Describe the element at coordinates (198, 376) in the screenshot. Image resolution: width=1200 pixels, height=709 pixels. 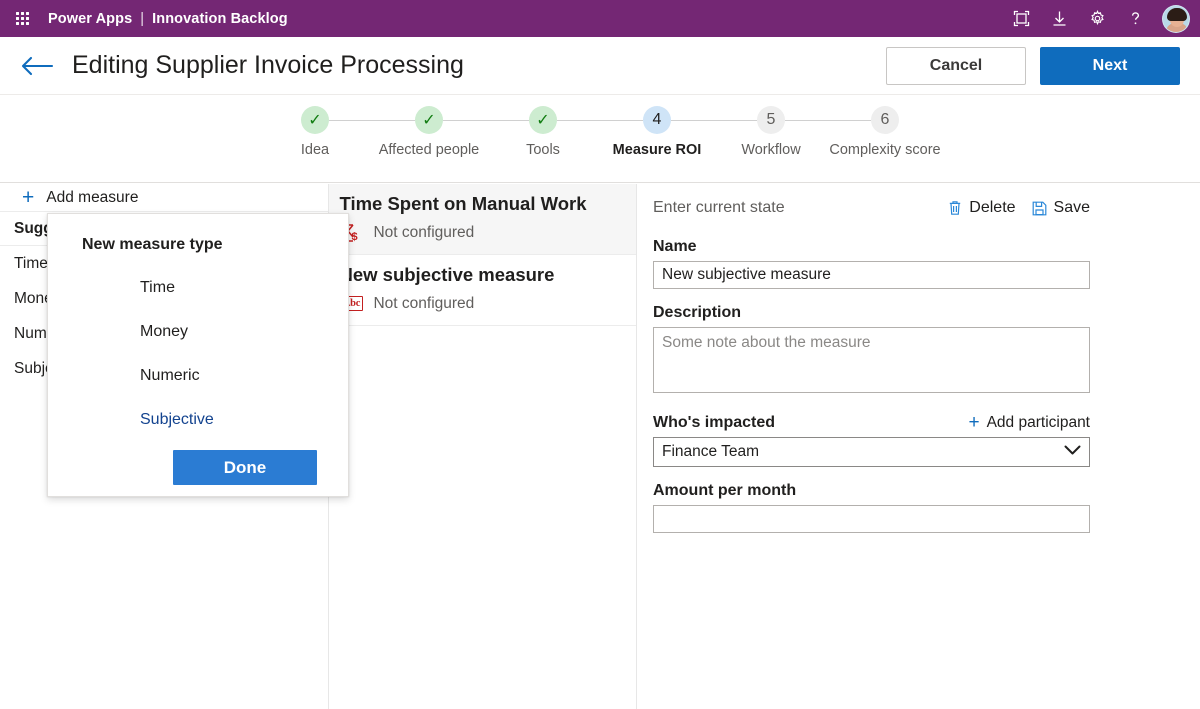
I see `popup-option-numeric: Numeric` at that location.